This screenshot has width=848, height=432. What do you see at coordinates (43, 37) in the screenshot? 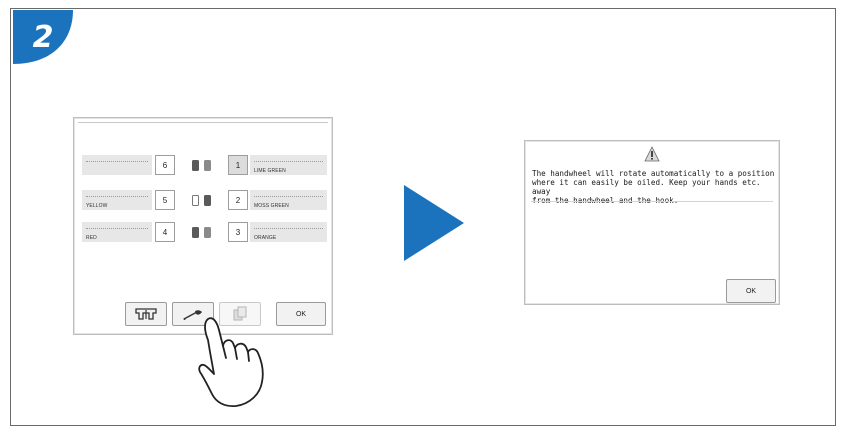
I see `step-number: 2` at bounding box center [43, 37].